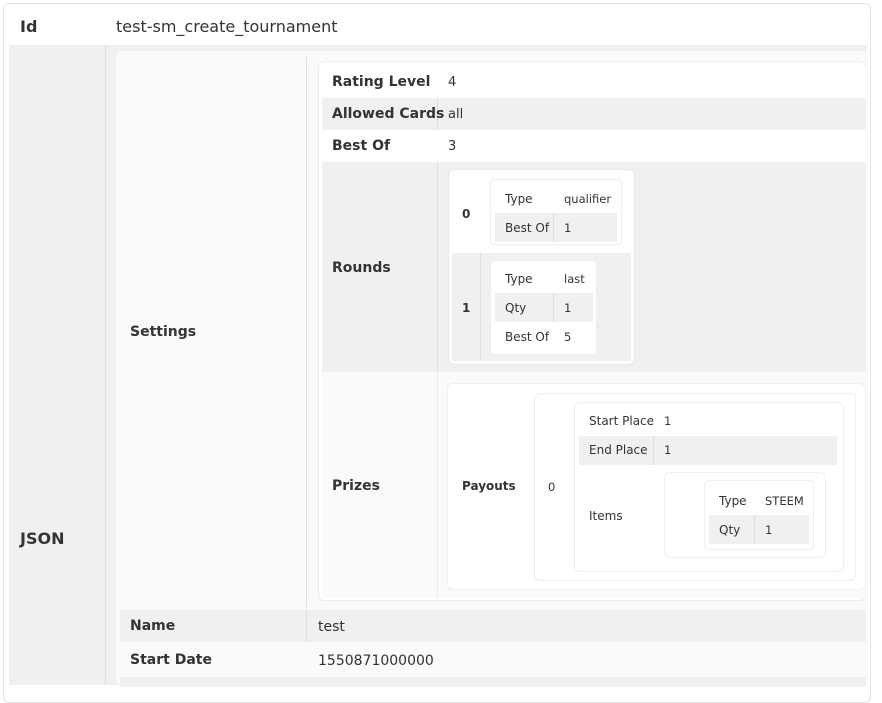  Describe the element at coordinates (42, 538) in the screenshot. I see `json-label: JSON` at that location.